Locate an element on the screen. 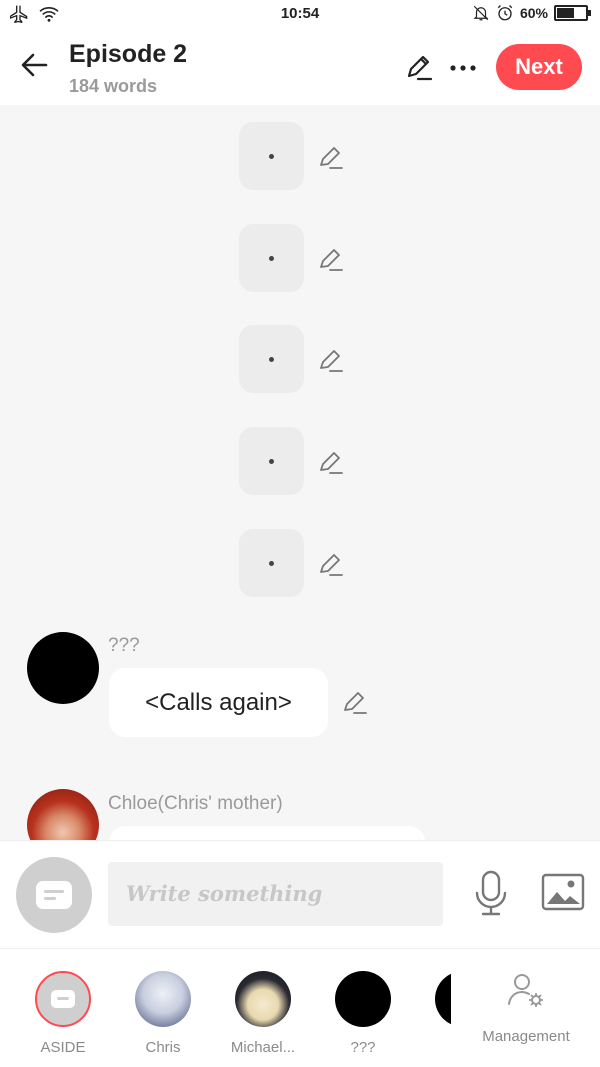  back-arrow-icon is located at coordinates (35, 65).